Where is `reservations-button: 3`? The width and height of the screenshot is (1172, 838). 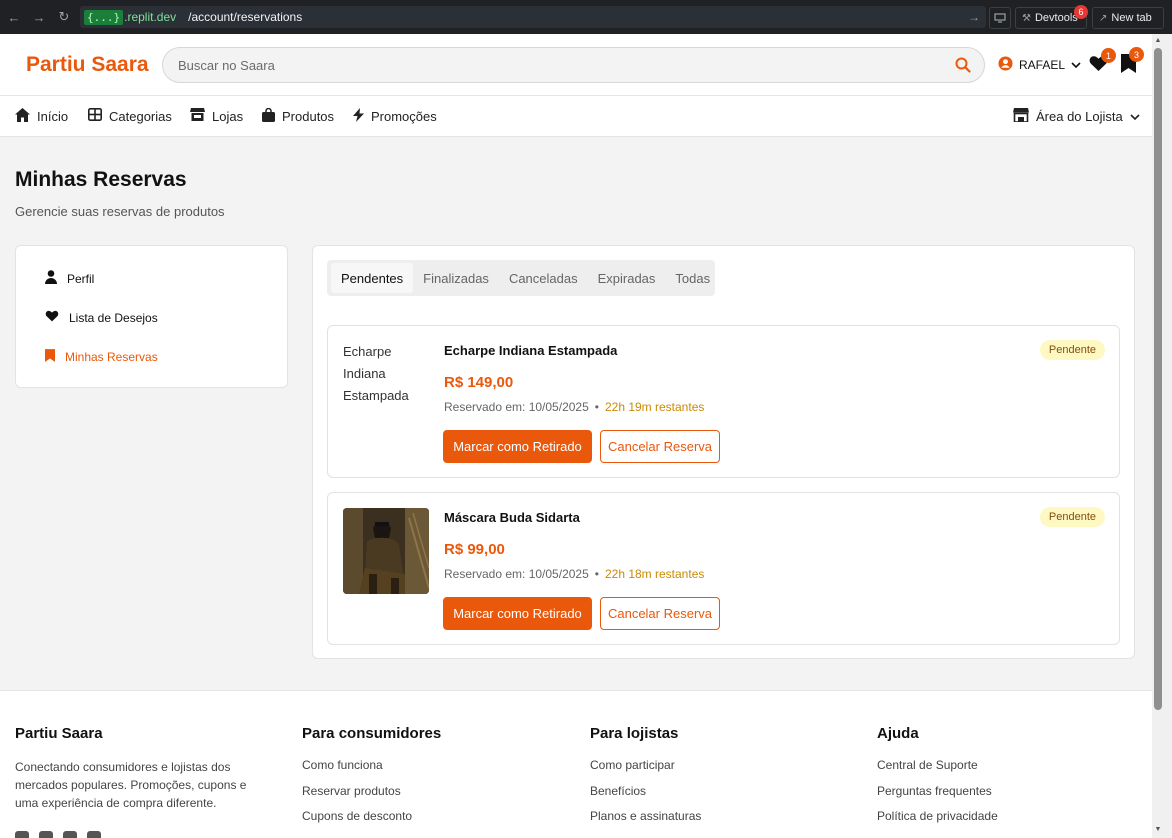 reservations-button: 3 is located at coordinates (1132, 62).